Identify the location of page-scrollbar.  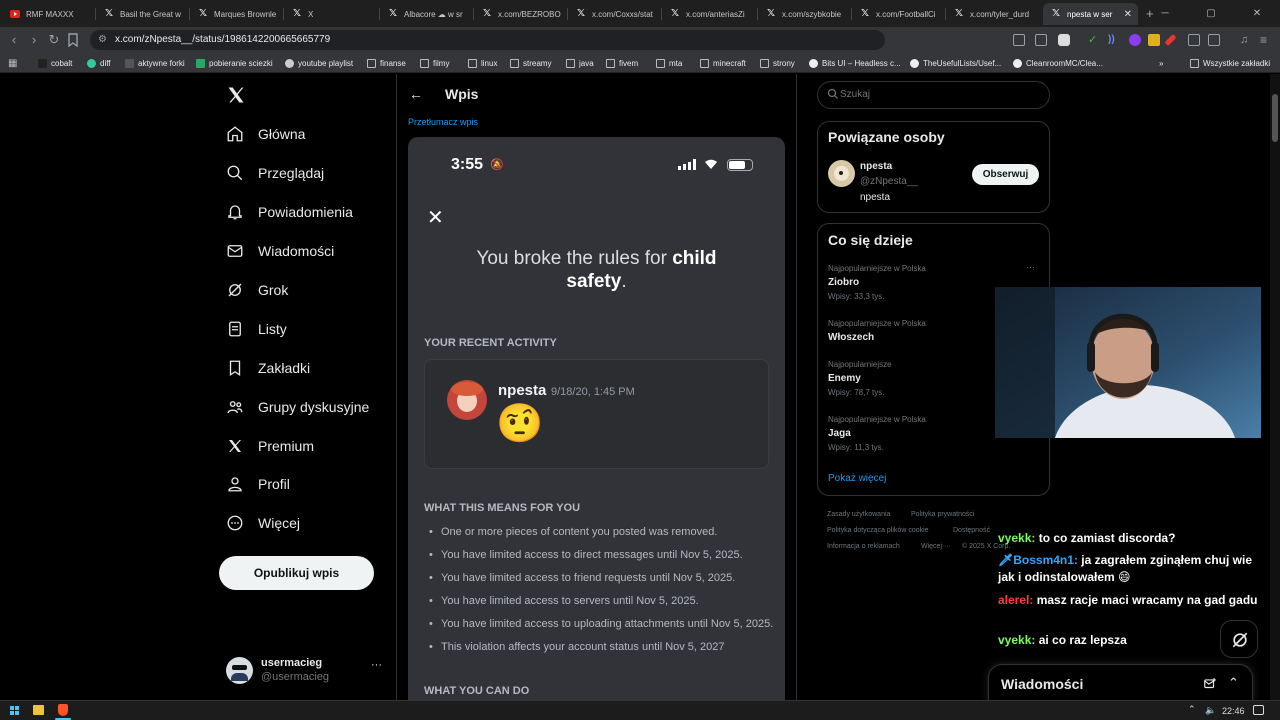
(1275, 387).